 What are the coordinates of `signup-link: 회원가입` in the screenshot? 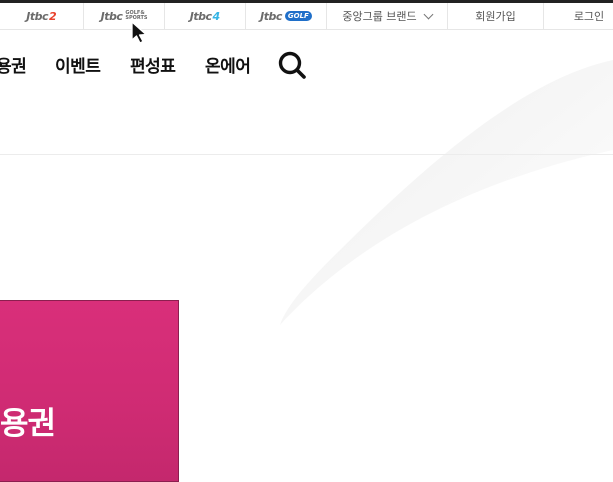 It's located at (496, 16).